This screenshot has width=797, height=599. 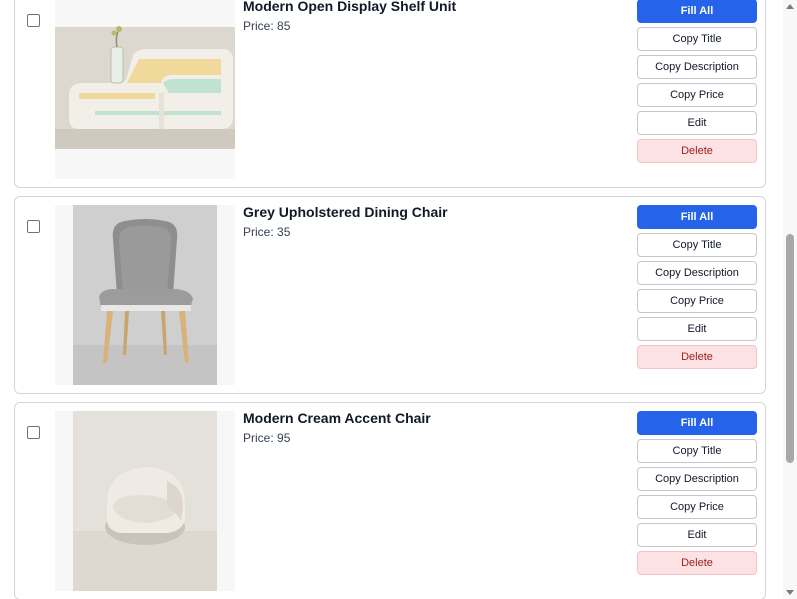 What do you see at coordinates (349, 26) in the screenshot?
I see `product-price: Price: 85` at bounding box center [349, 26].